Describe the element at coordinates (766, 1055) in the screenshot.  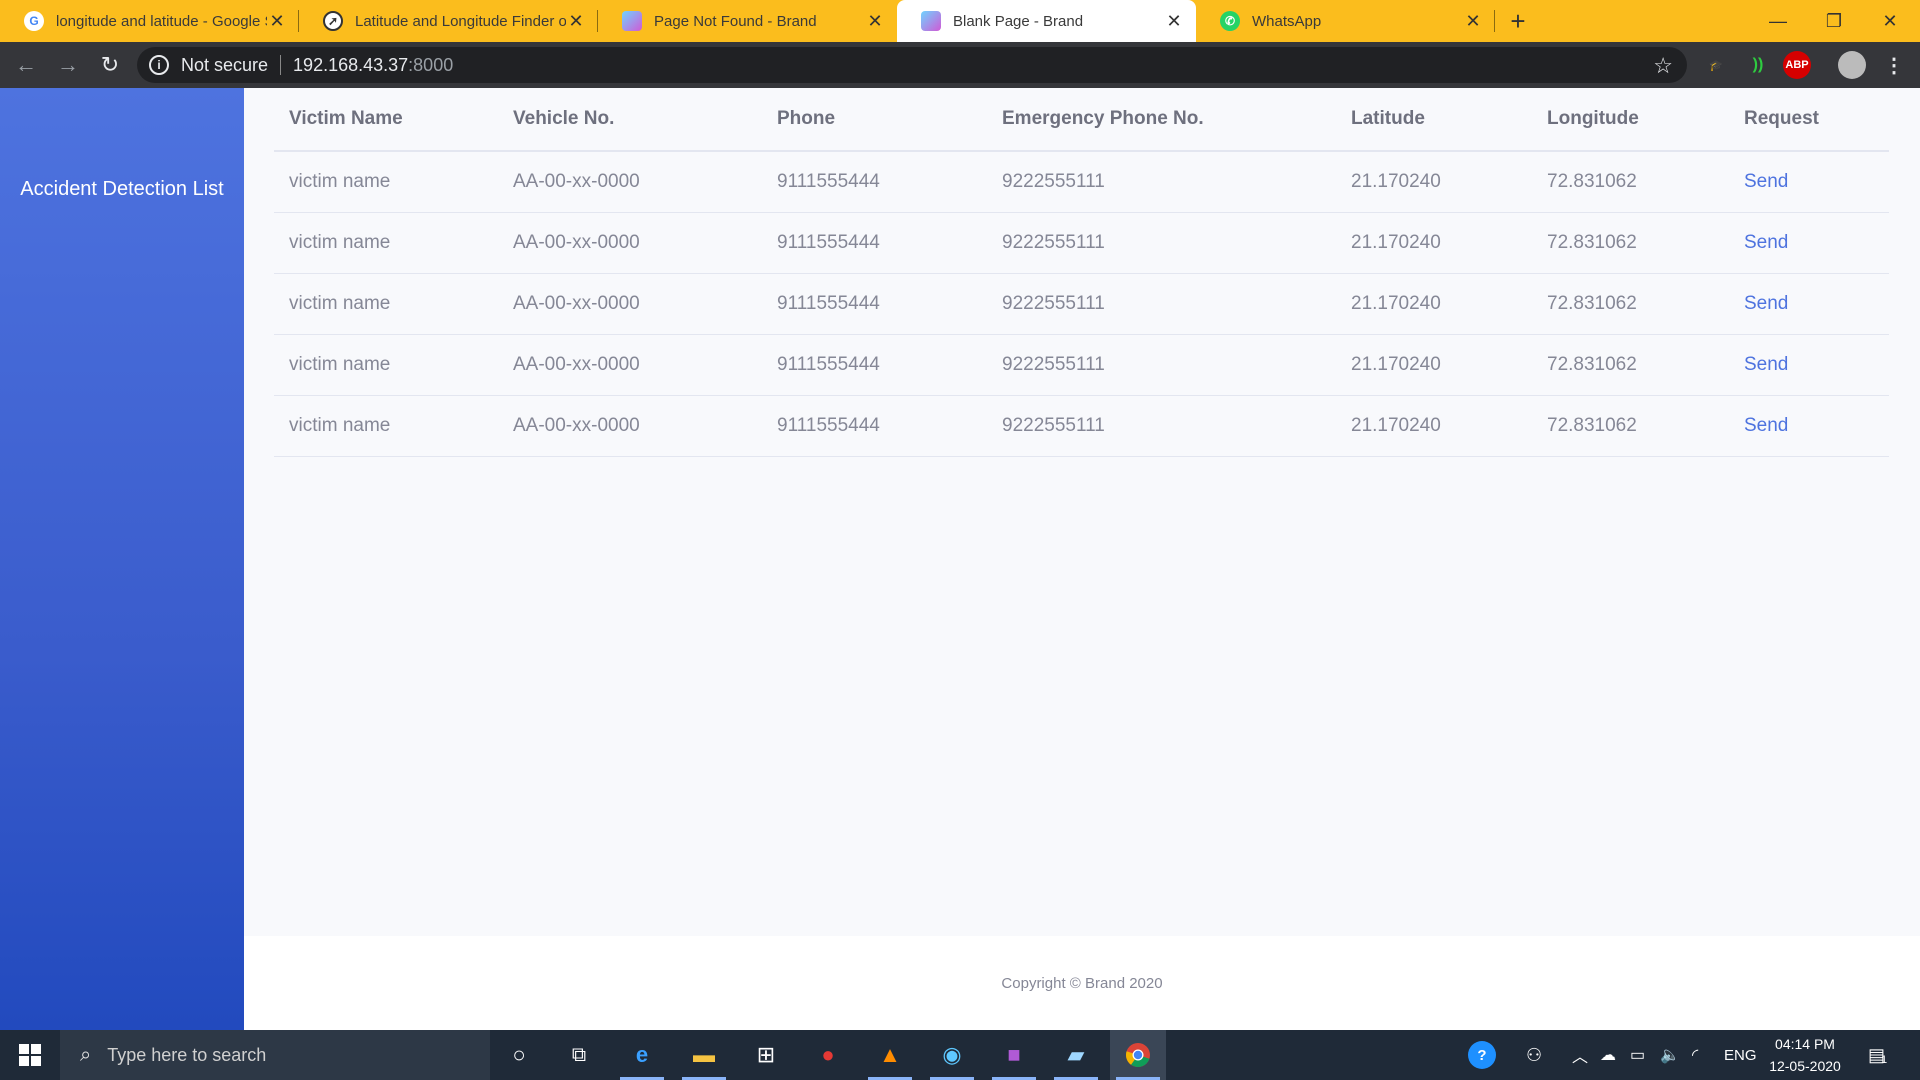
I see `store-icon: ⊞` at that location.